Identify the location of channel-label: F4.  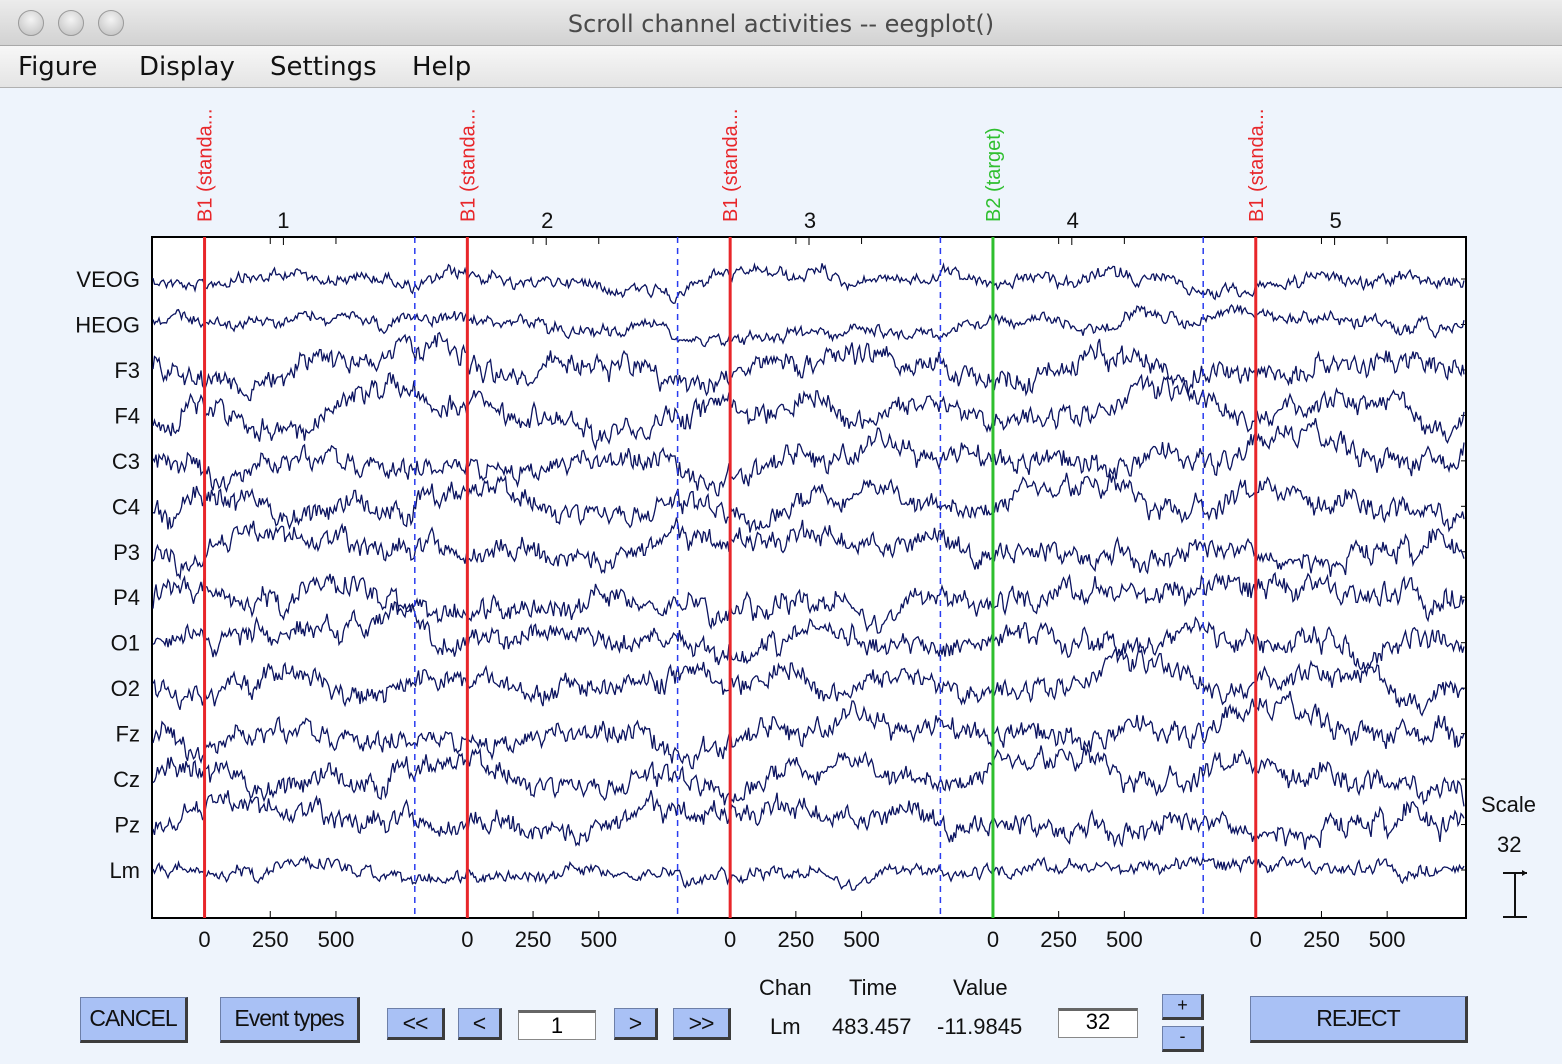
(127, 415).